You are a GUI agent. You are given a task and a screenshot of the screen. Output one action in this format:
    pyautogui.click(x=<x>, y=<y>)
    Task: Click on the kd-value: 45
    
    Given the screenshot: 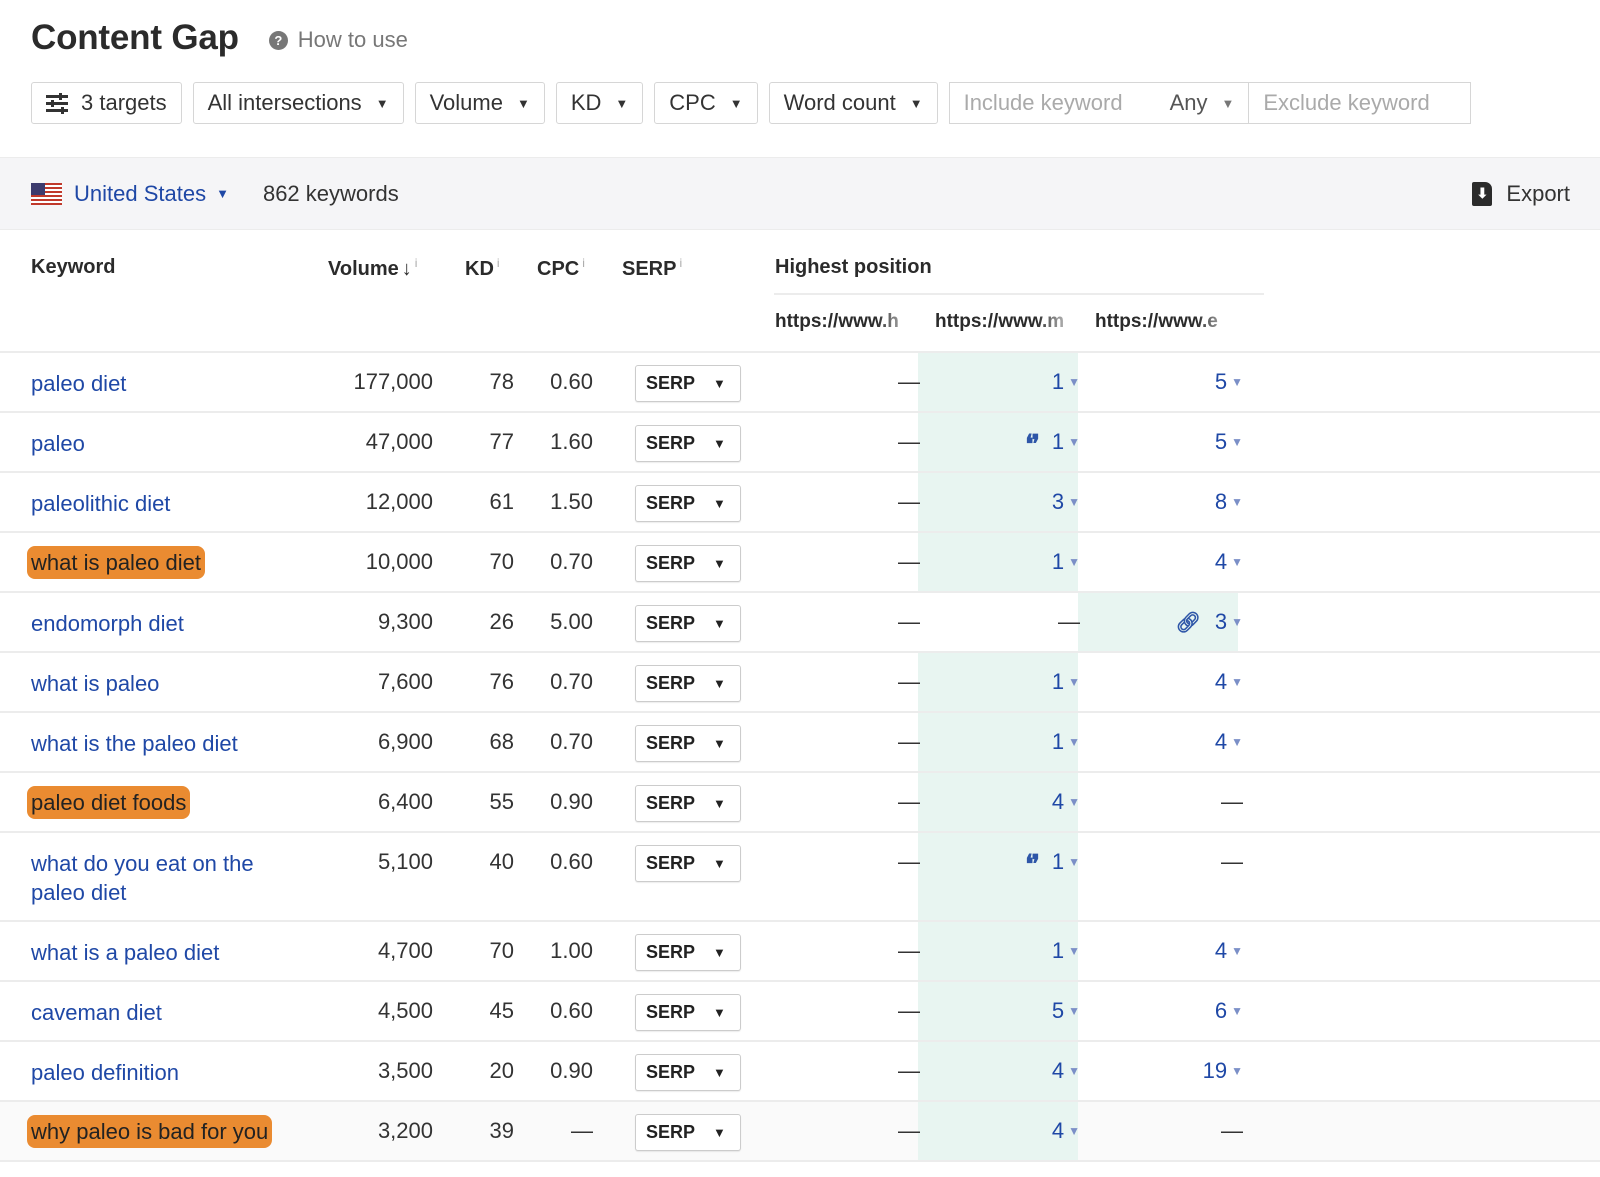 What is the action you would take?
    pyautogui.click(x=501, y=1010)
    